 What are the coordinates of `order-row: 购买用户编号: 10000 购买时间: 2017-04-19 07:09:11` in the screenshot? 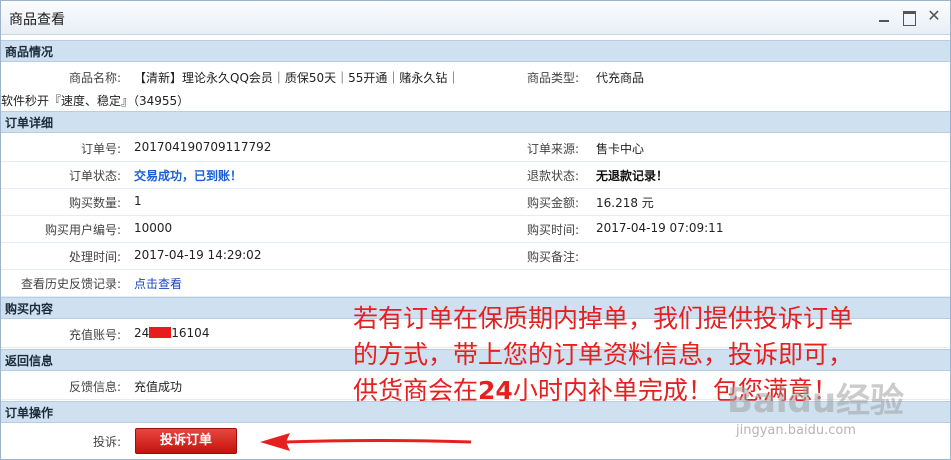 It's located at (475, 229).